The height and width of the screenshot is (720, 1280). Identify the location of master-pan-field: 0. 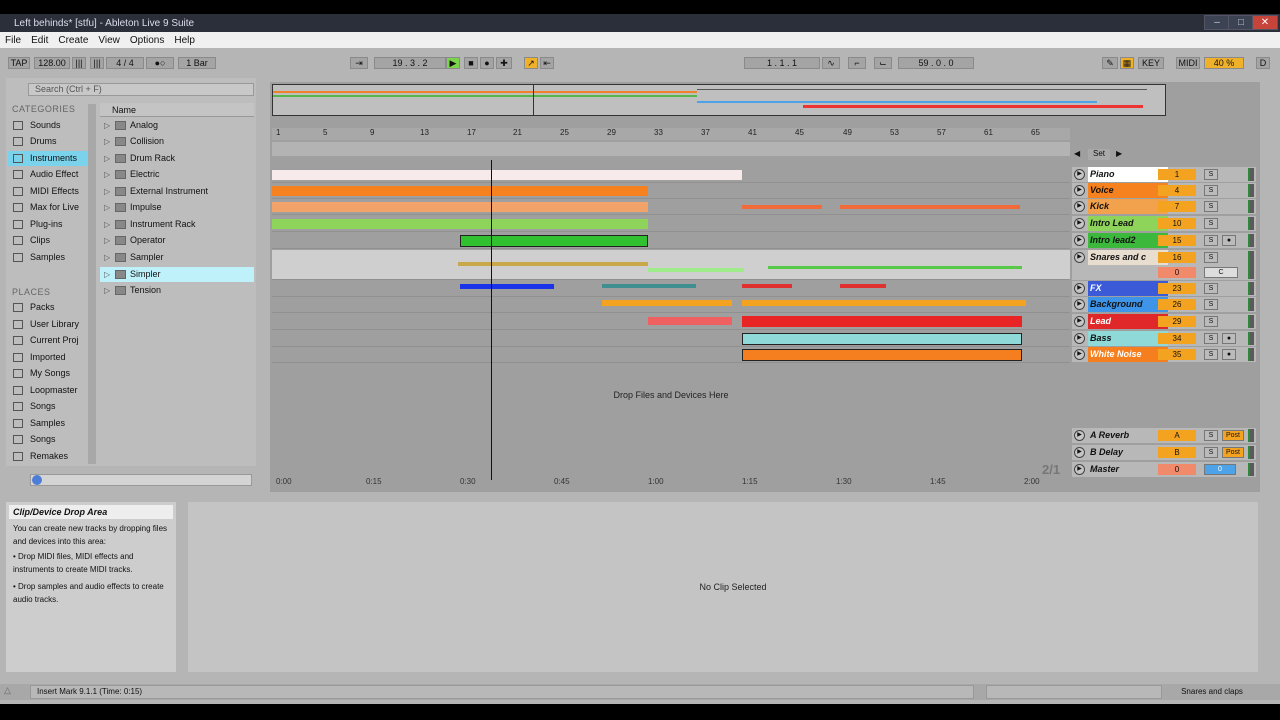
(1220, 469).